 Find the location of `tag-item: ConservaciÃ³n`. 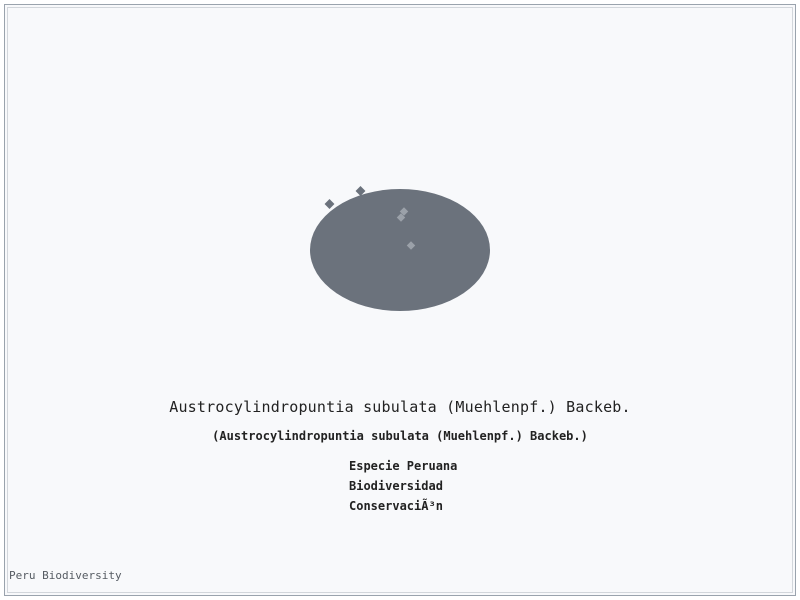

tag-item: ConservaciÃ³n is located at coordinates (396, 506).